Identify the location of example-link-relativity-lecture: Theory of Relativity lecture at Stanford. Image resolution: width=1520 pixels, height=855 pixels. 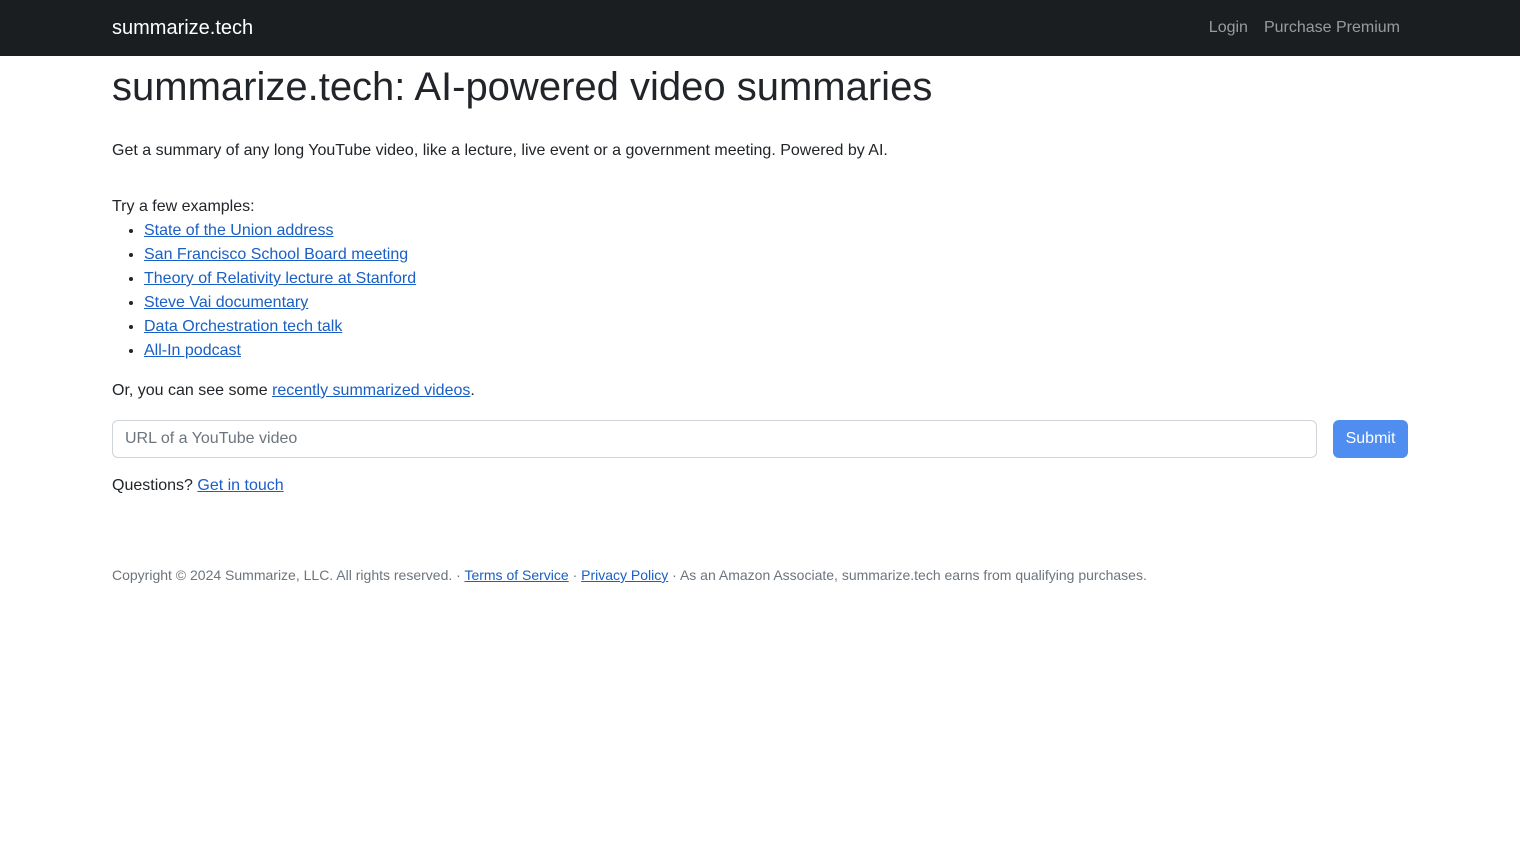
(280, 278).